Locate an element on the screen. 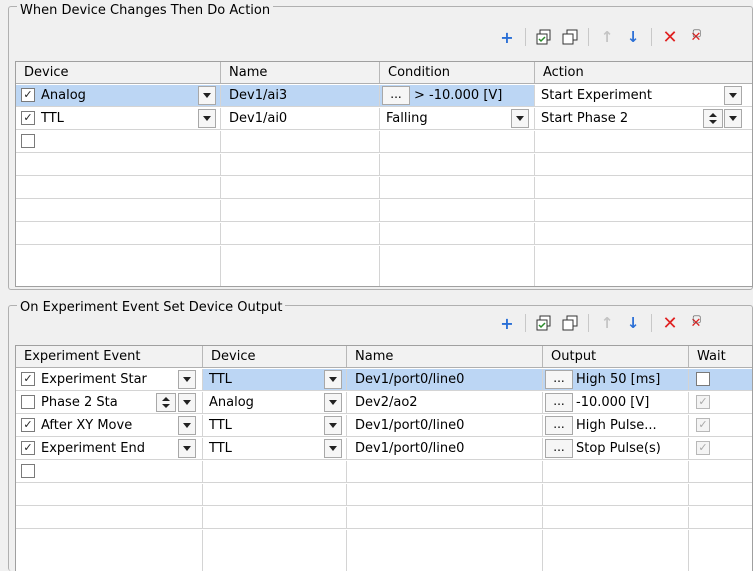  output-cell: ... Stop Pulse(s) is located at coordinates (616, 448).